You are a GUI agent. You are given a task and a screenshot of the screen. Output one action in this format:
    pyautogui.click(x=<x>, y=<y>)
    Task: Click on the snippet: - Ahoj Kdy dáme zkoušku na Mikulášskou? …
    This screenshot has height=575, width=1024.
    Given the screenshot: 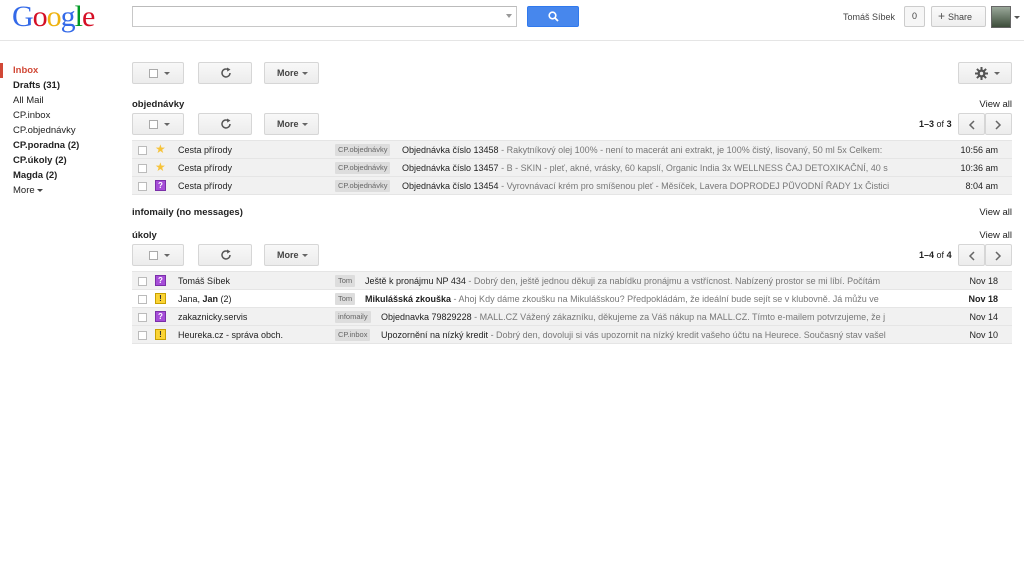 What is the action you would take?
    pyautogui.click(x=665, y=299)
    